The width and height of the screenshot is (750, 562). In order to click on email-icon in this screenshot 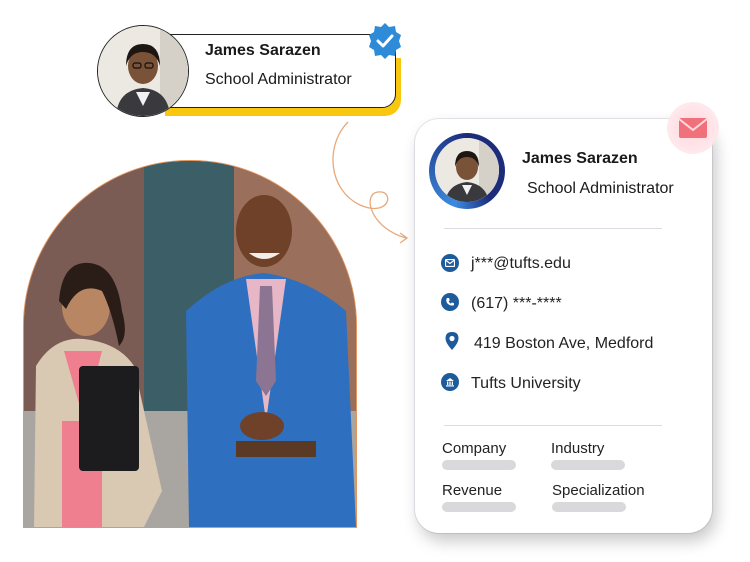, I will do `click(450, 263)`.